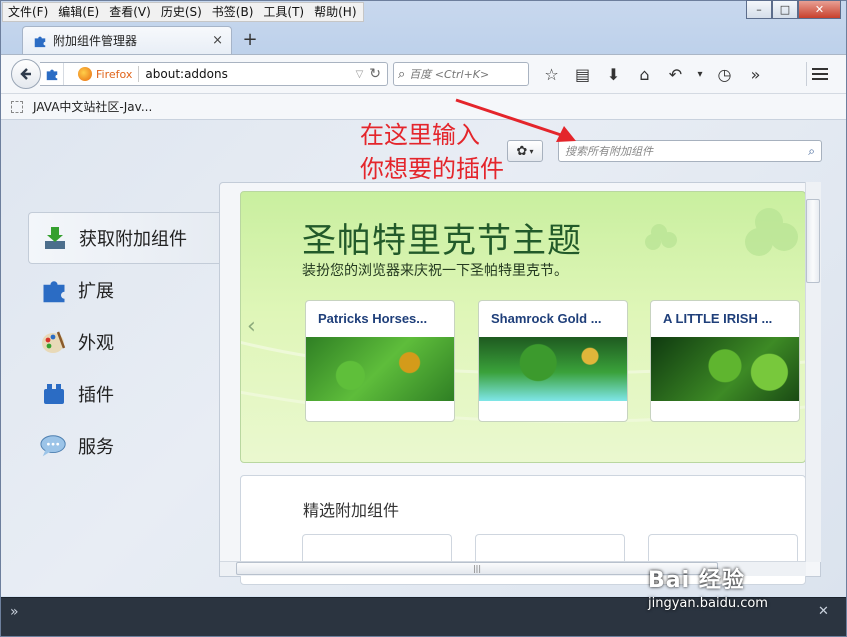  Describe the element at coordinates (515, 120) in the screenshot. I see `annotation-arrow-icon` at that location.